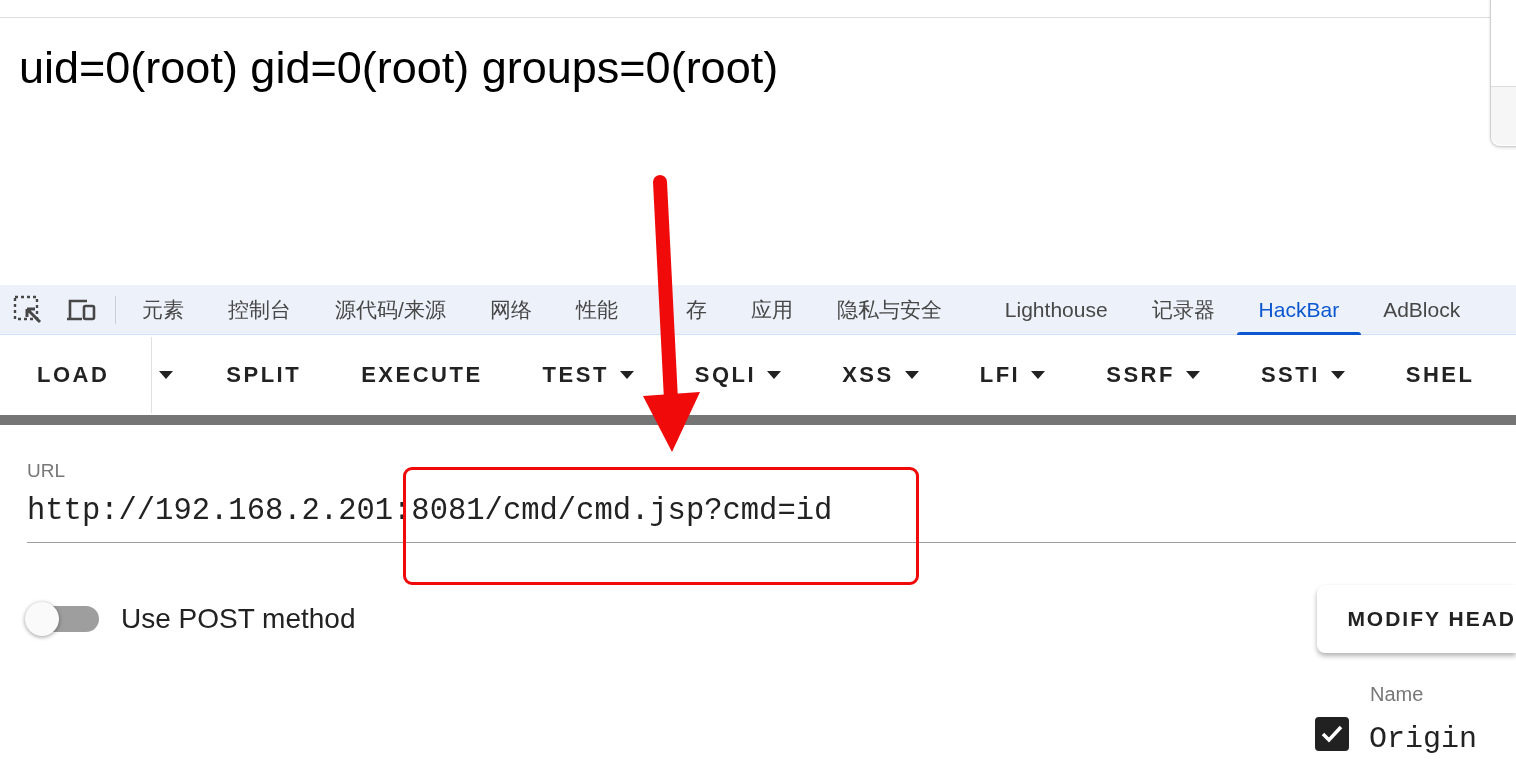 Image resolution: width=1516 pixels, height=764 pixels. Describe the element at coordinates (1153, 375) in the screenshot. I see `toolbar-button: SSRF` at that location.